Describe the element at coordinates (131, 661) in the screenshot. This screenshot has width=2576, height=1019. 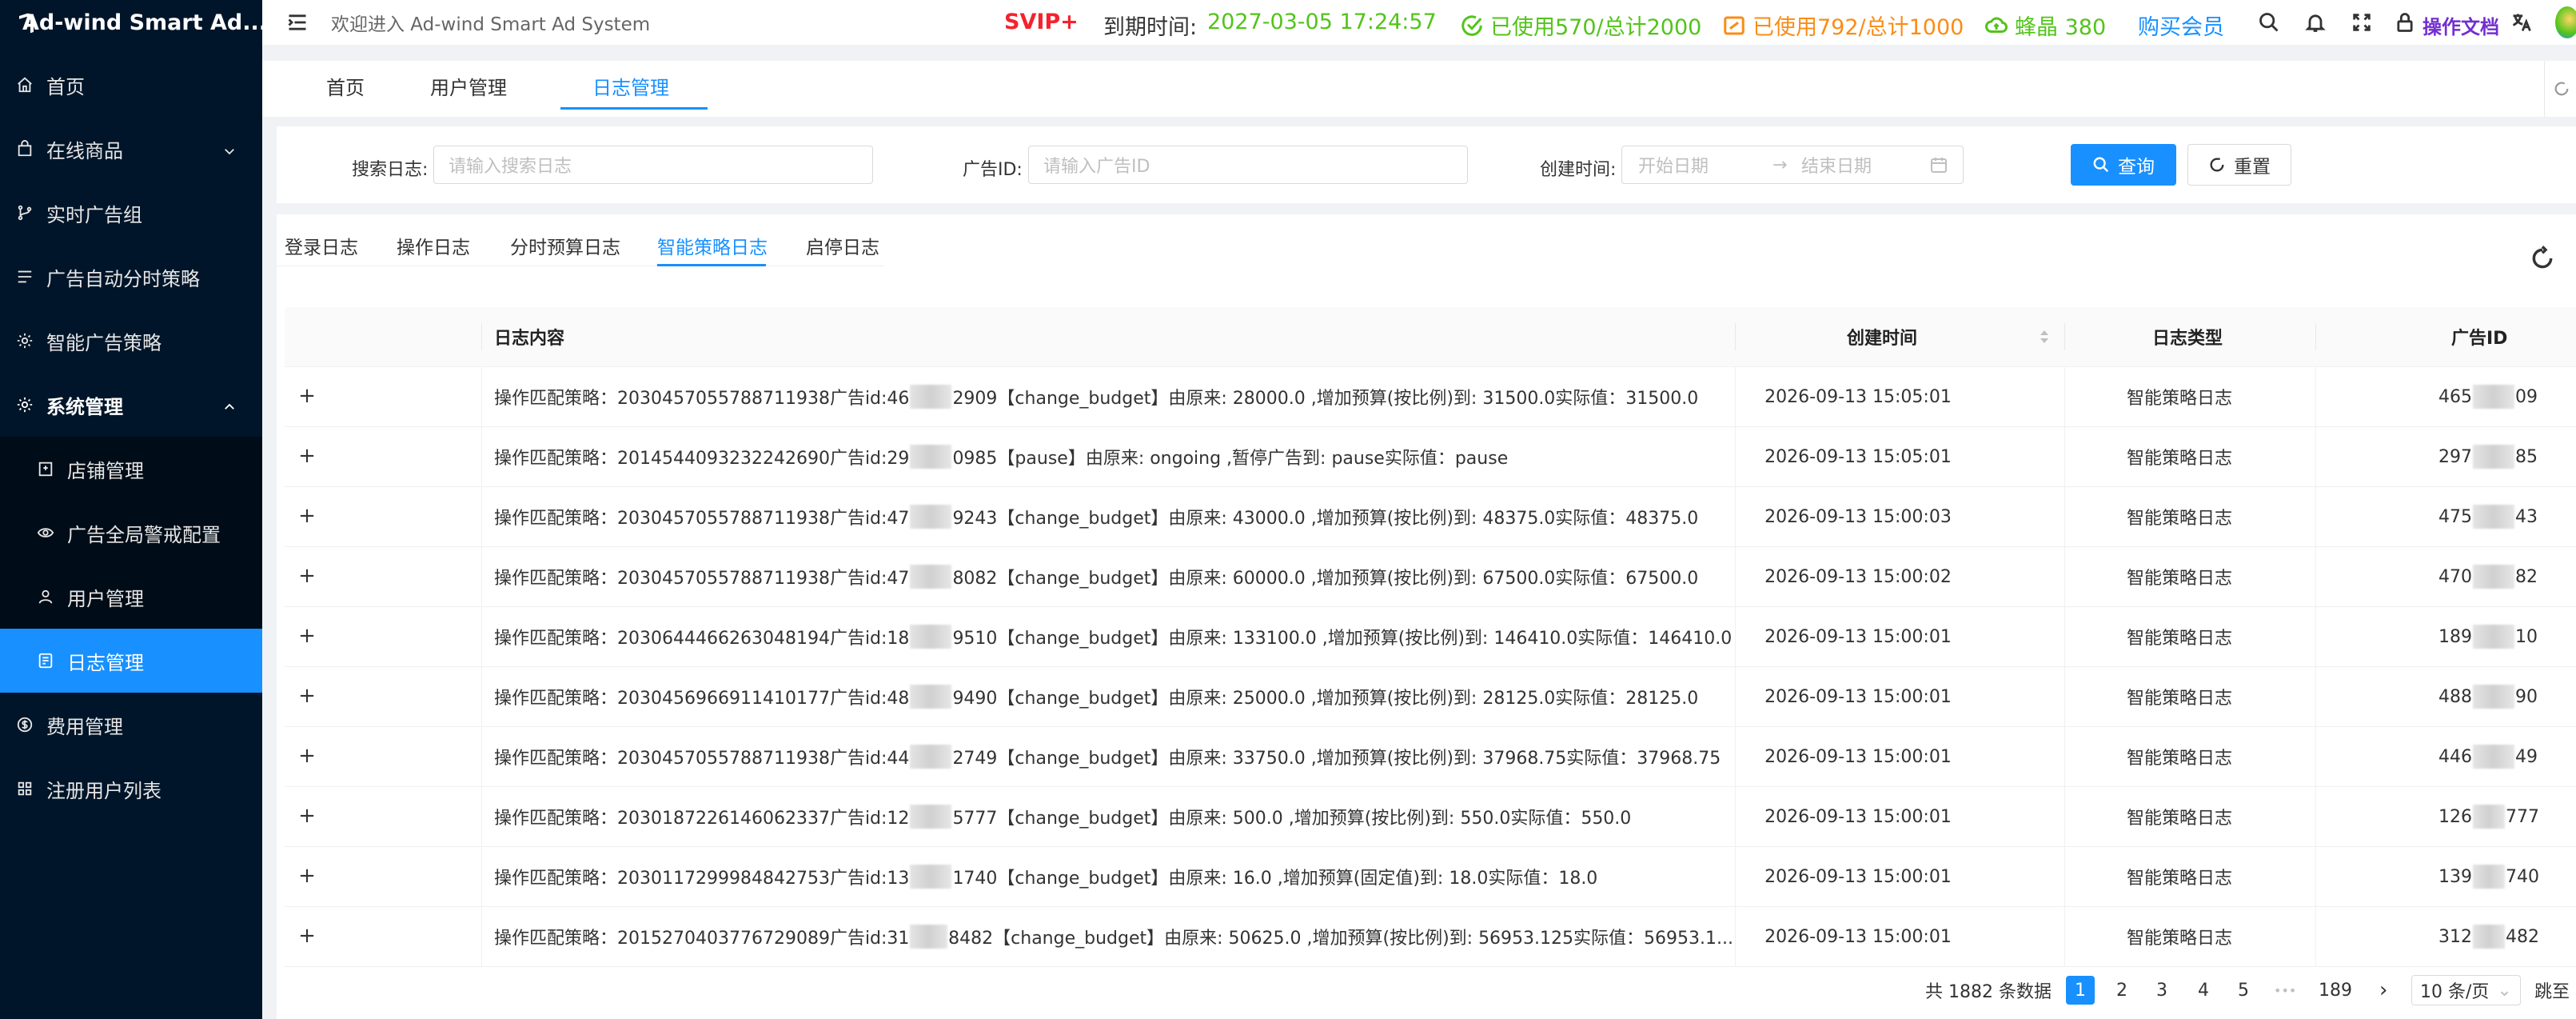
I see `sidebar-item-logs: 日志管理` at that location.